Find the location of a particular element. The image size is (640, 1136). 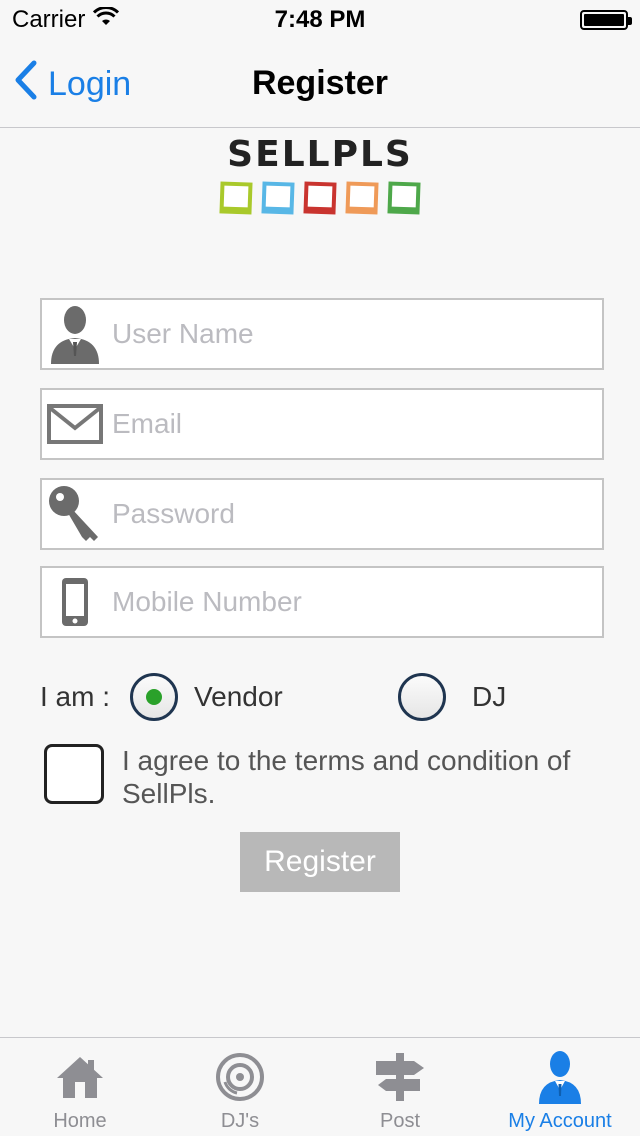

email-field is located at coordinates (322, 424).